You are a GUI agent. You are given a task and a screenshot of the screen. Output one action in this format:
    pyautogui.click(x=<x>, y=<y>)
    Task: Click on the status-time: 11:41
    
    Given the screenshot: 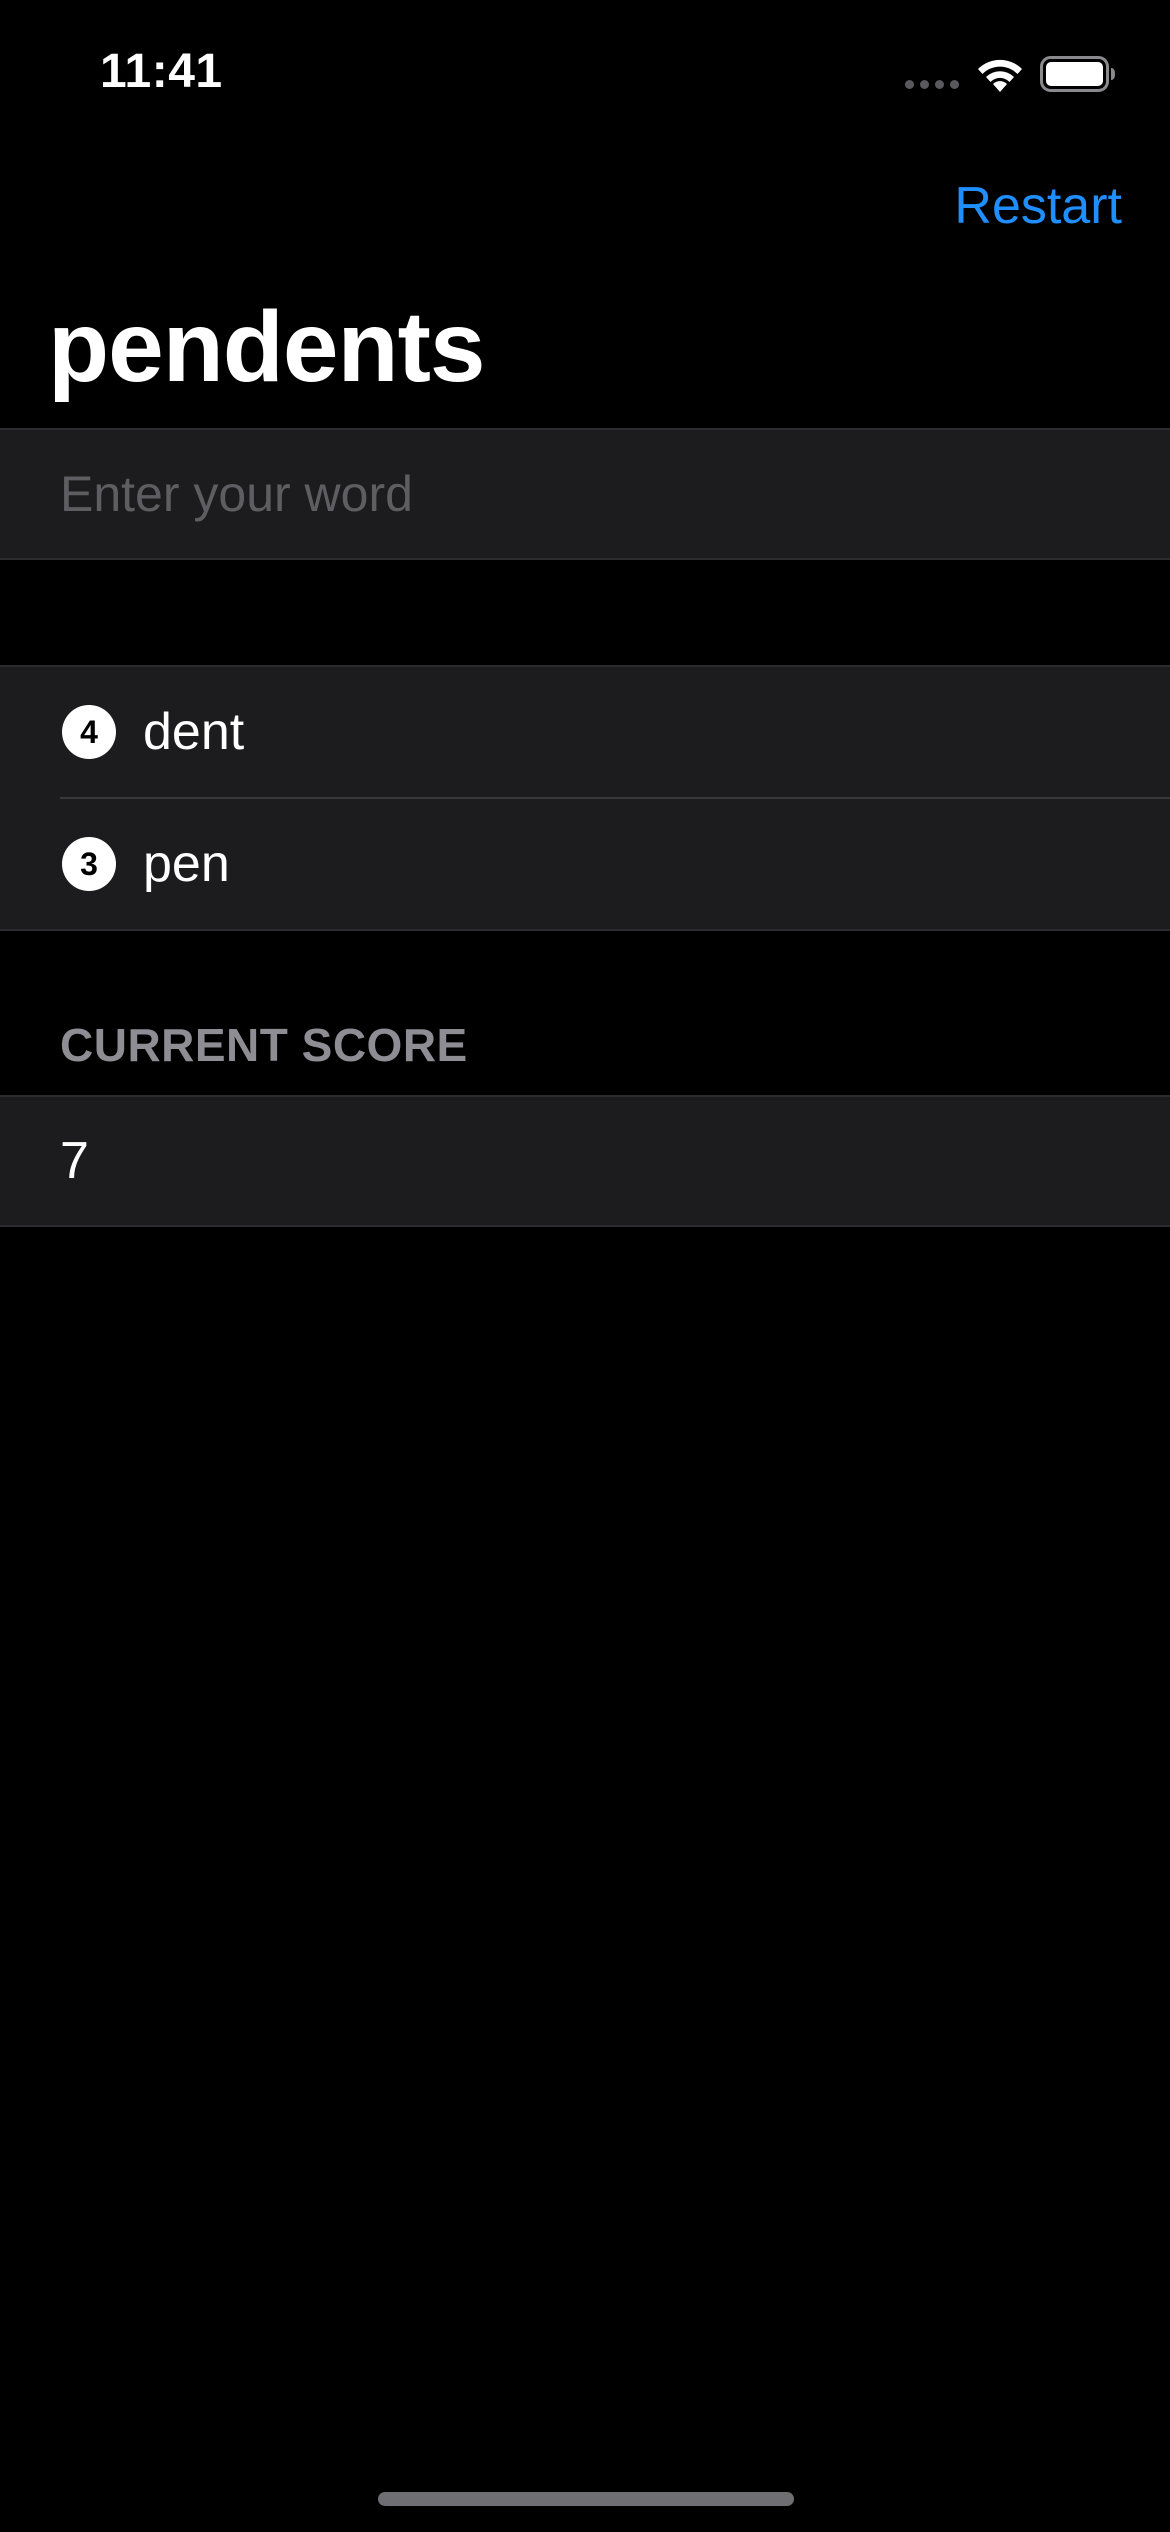 What is the action you would take?
    pyautogui.click(x=161, y=71)
    